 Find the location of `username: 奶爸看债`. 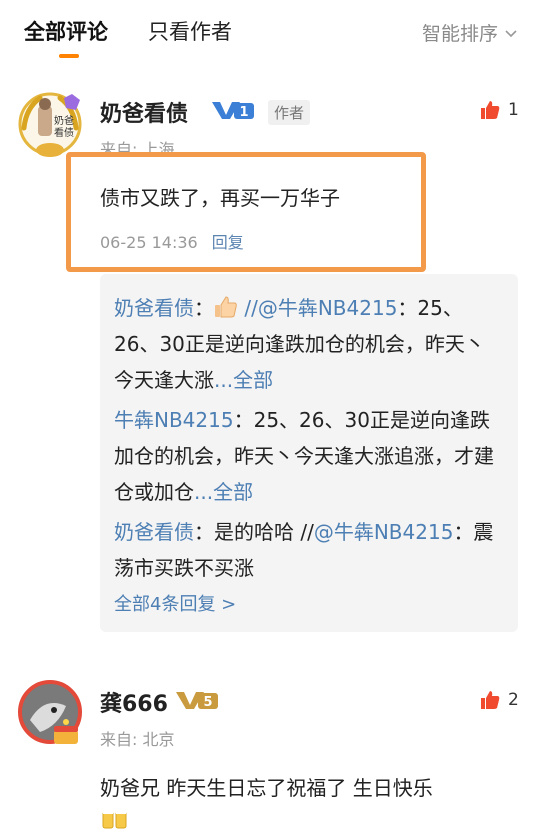

username: 奶爸看债 is located at coordinates (144, 112).